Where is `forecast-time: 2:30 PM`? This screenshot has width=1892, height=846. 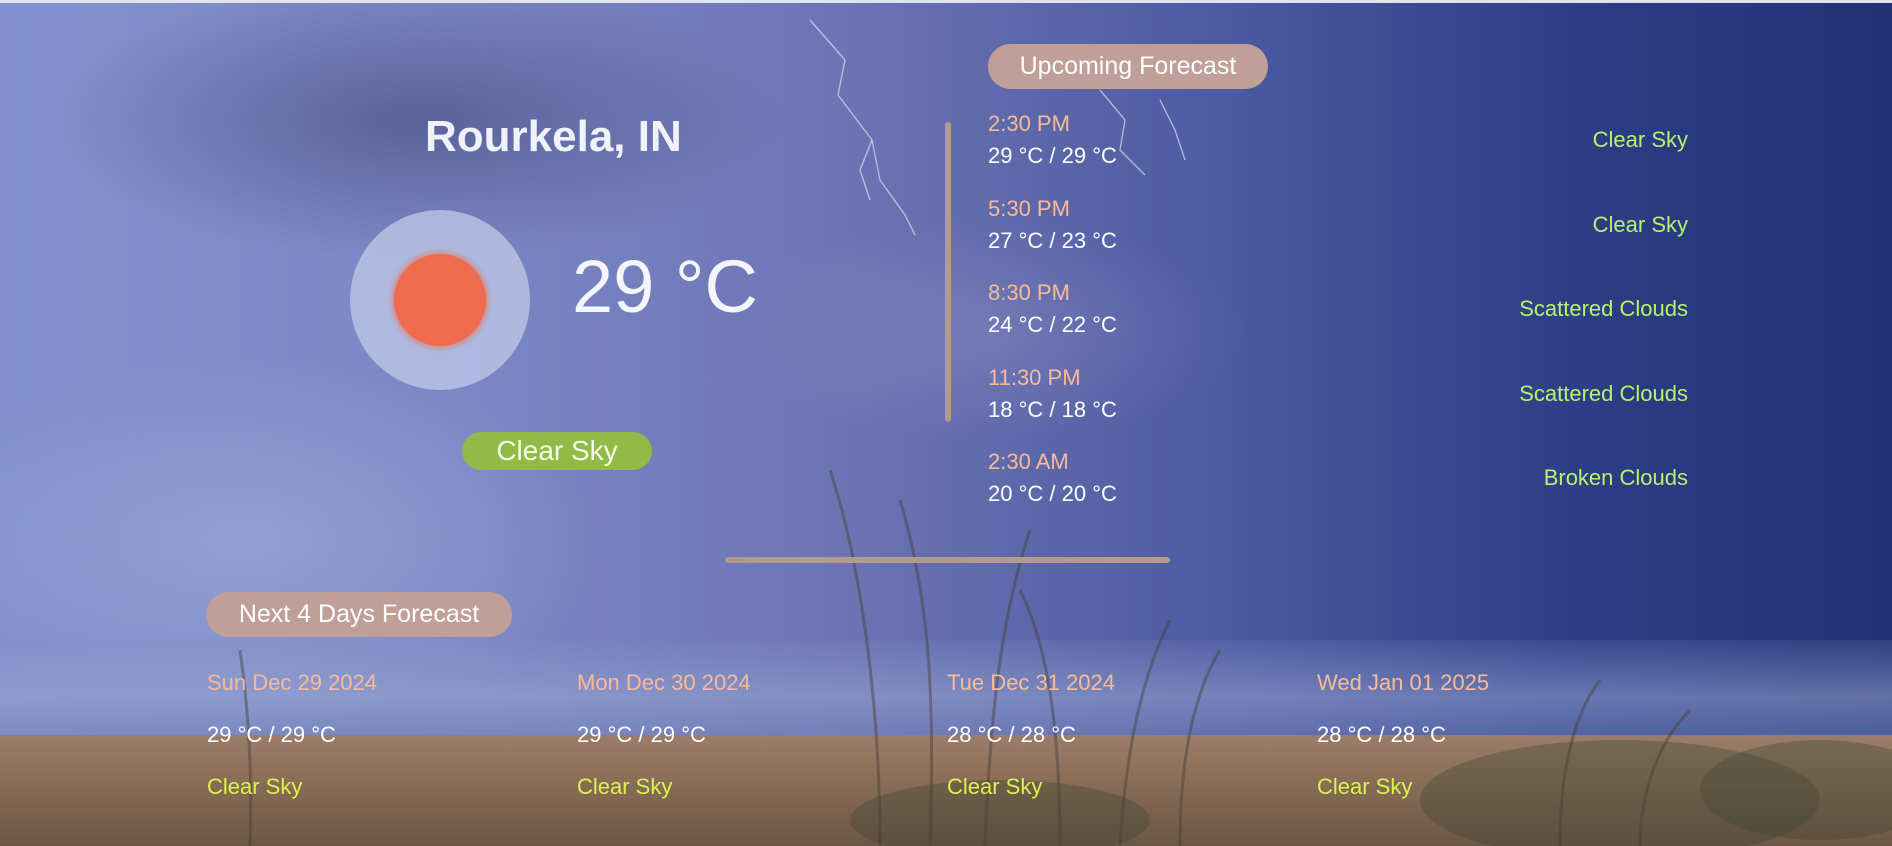 forecast-time: 2:30 PM is located at coordinates (1029, 123).